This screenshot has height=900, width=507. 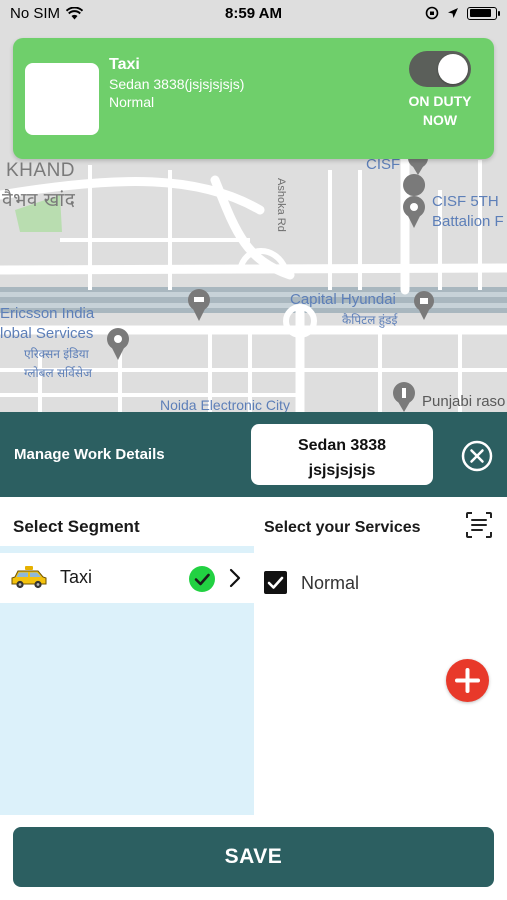 I want to click on checkmark-icon, so click(x=275, y=582).